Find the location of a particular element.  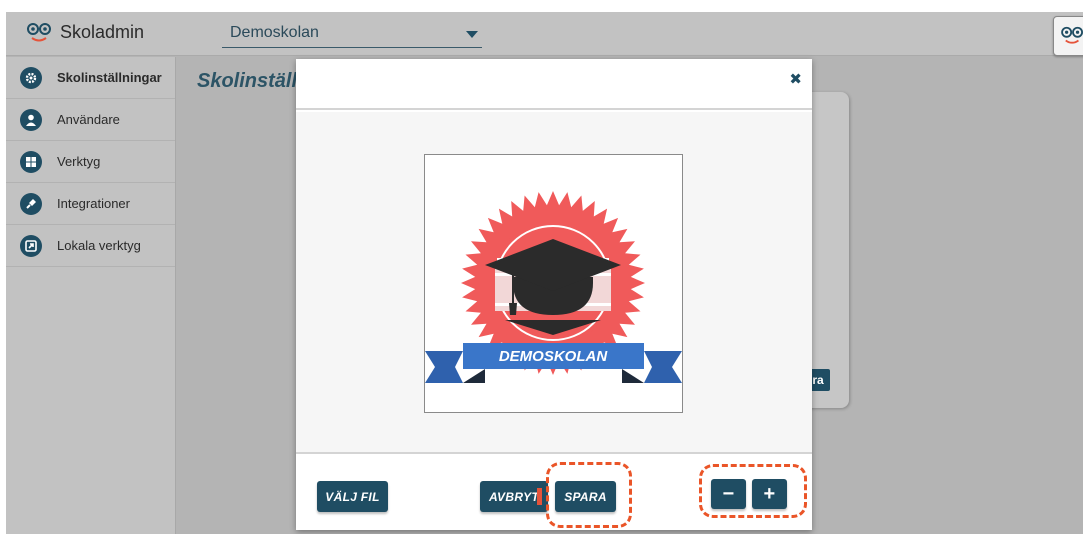

school-logo-image: DEMOSKOLAN is located at coordinates (553, 287).